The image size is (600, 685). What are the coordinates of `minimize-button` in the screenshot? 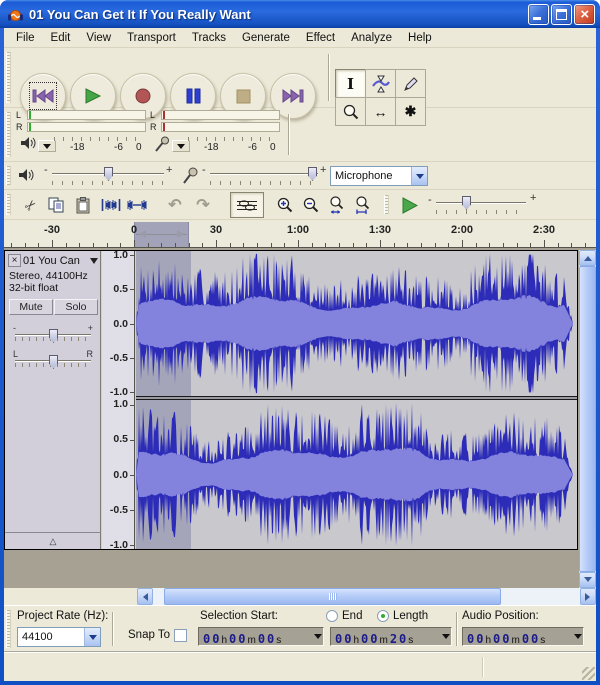 It's located at (538, 14).